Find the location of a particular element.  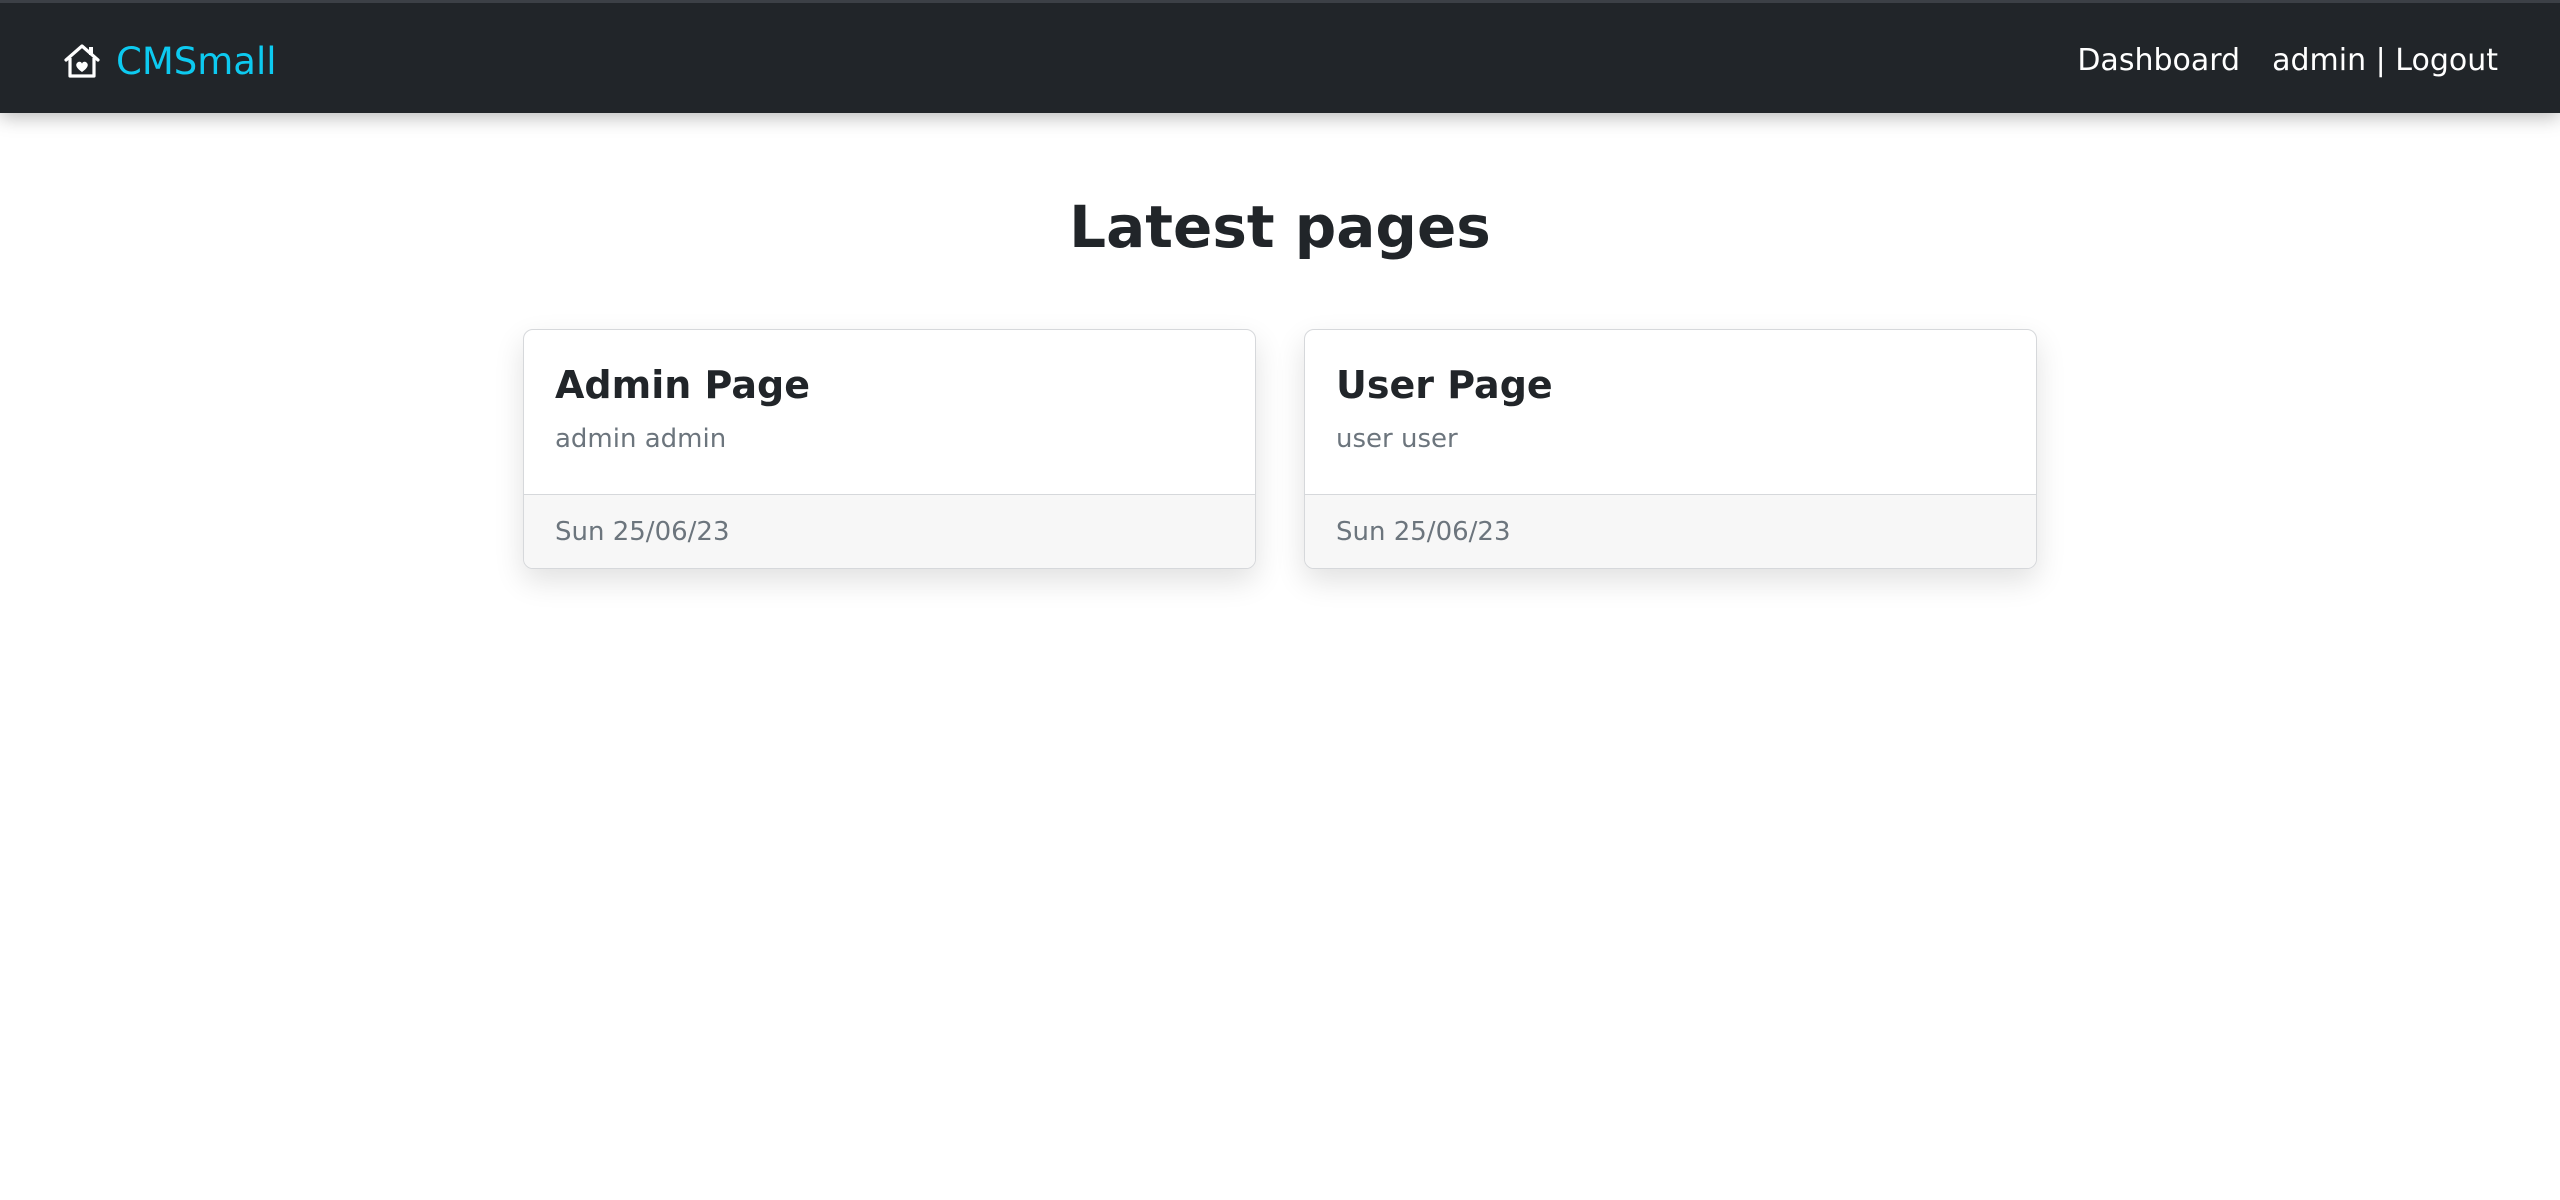

navbar: CMSmall Dashboard admin | Logout is located at coordinates (1280, 56).